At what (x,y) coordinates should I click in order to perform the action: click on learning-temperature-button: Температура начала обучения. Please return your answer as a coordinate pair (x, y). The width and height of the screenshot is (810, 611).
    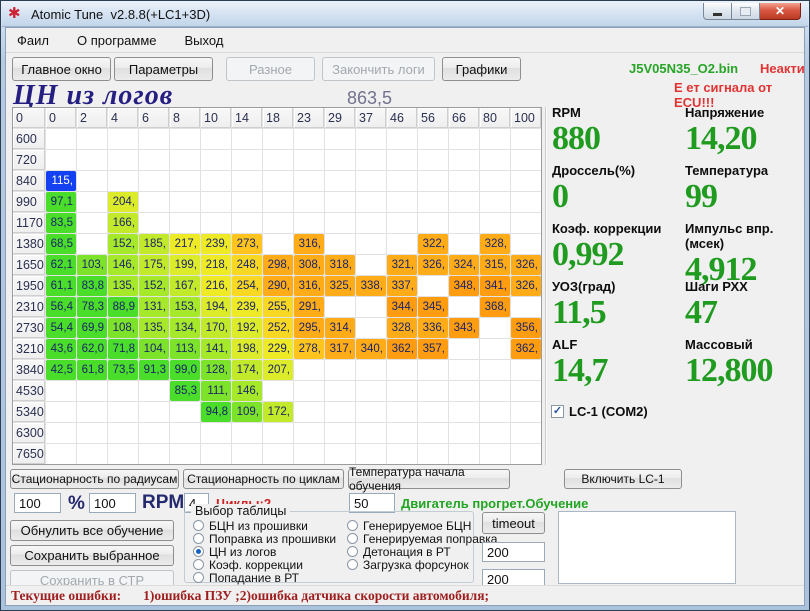
    Looking at the image, I should click on (429, 479).